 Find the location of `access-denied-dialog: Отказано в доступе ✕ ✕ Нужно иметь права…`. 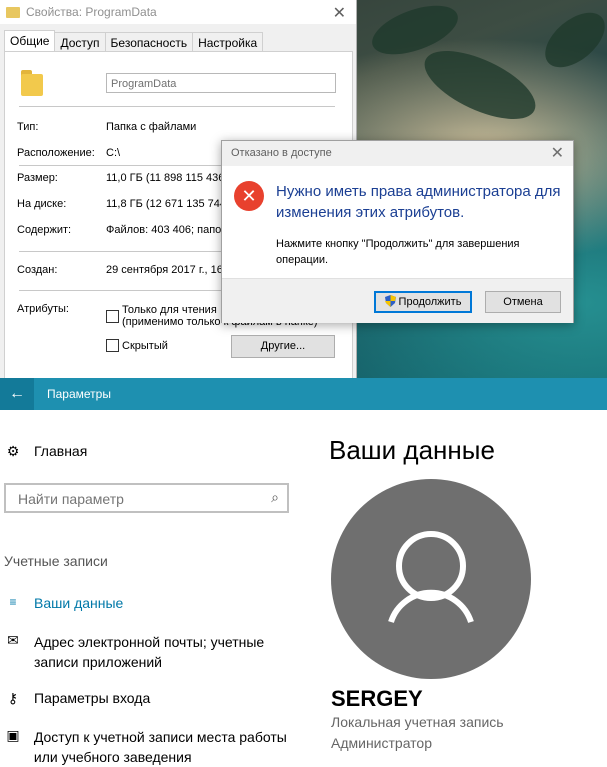

access-denied-dialog: Отказано в доступе ✕ ✕ Нужно иметь права… is located at coordinates (397, 231).